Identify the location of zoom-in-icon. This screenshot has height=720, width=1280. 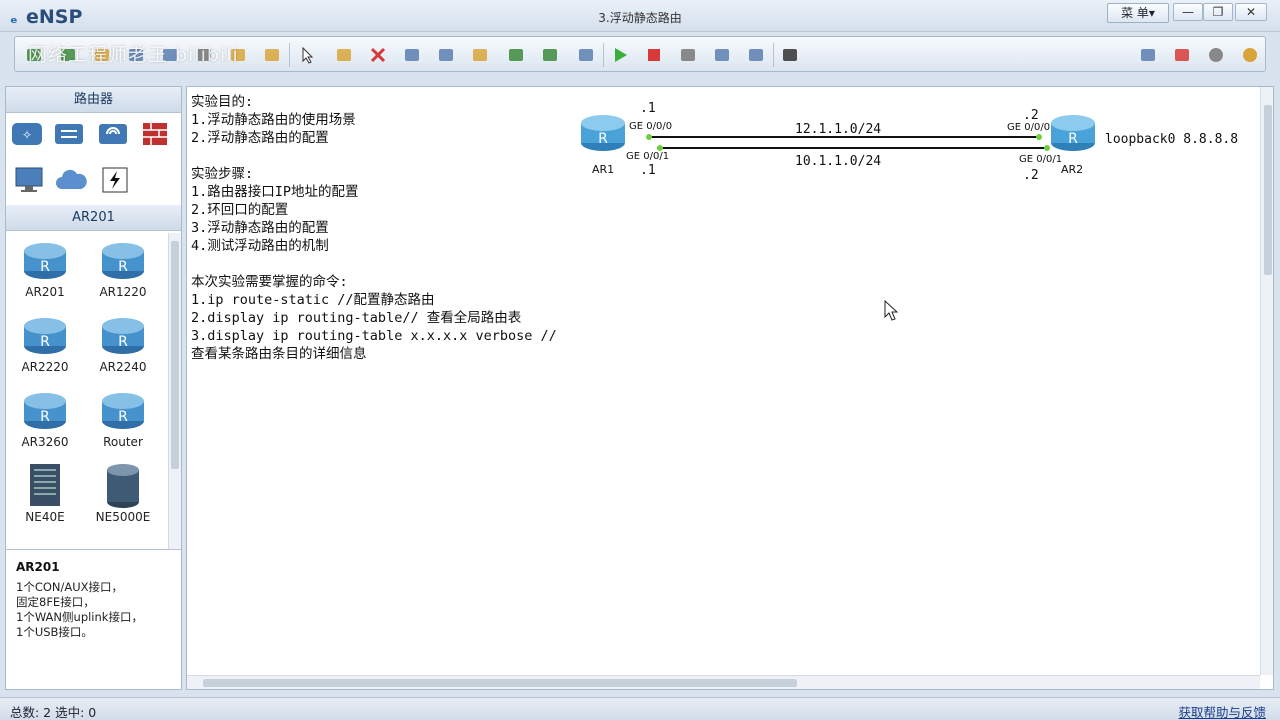
(516, 55).